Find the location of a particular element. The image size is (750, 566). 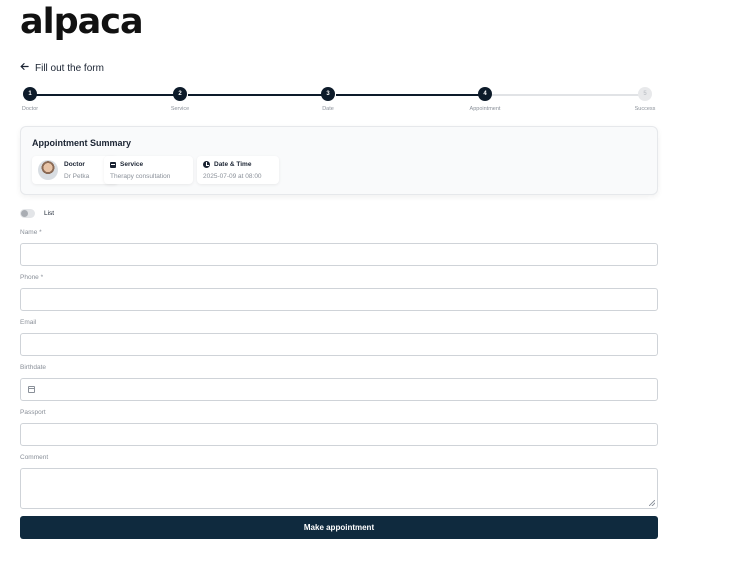

summary-doctor-value: Dr Petka is located at coordinates (77, 176).